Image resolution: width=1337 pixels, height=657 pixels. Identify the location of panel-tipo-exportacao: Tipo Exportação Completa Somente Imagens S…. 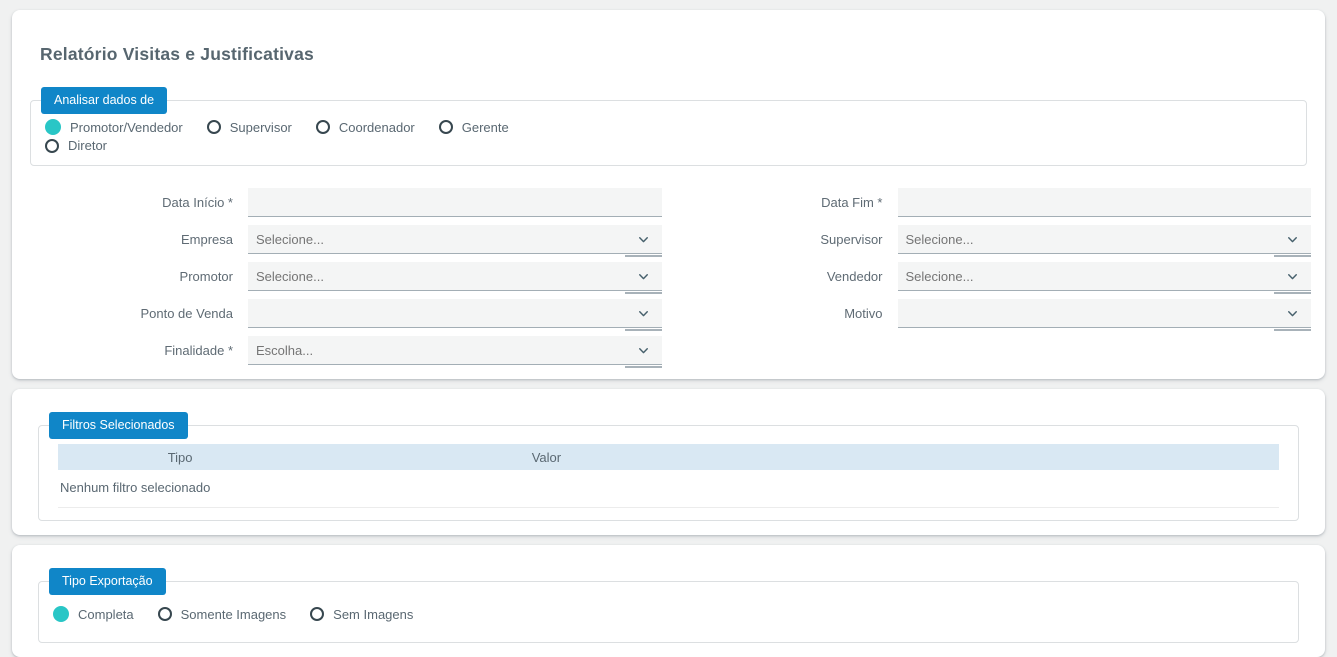
(668, 605).